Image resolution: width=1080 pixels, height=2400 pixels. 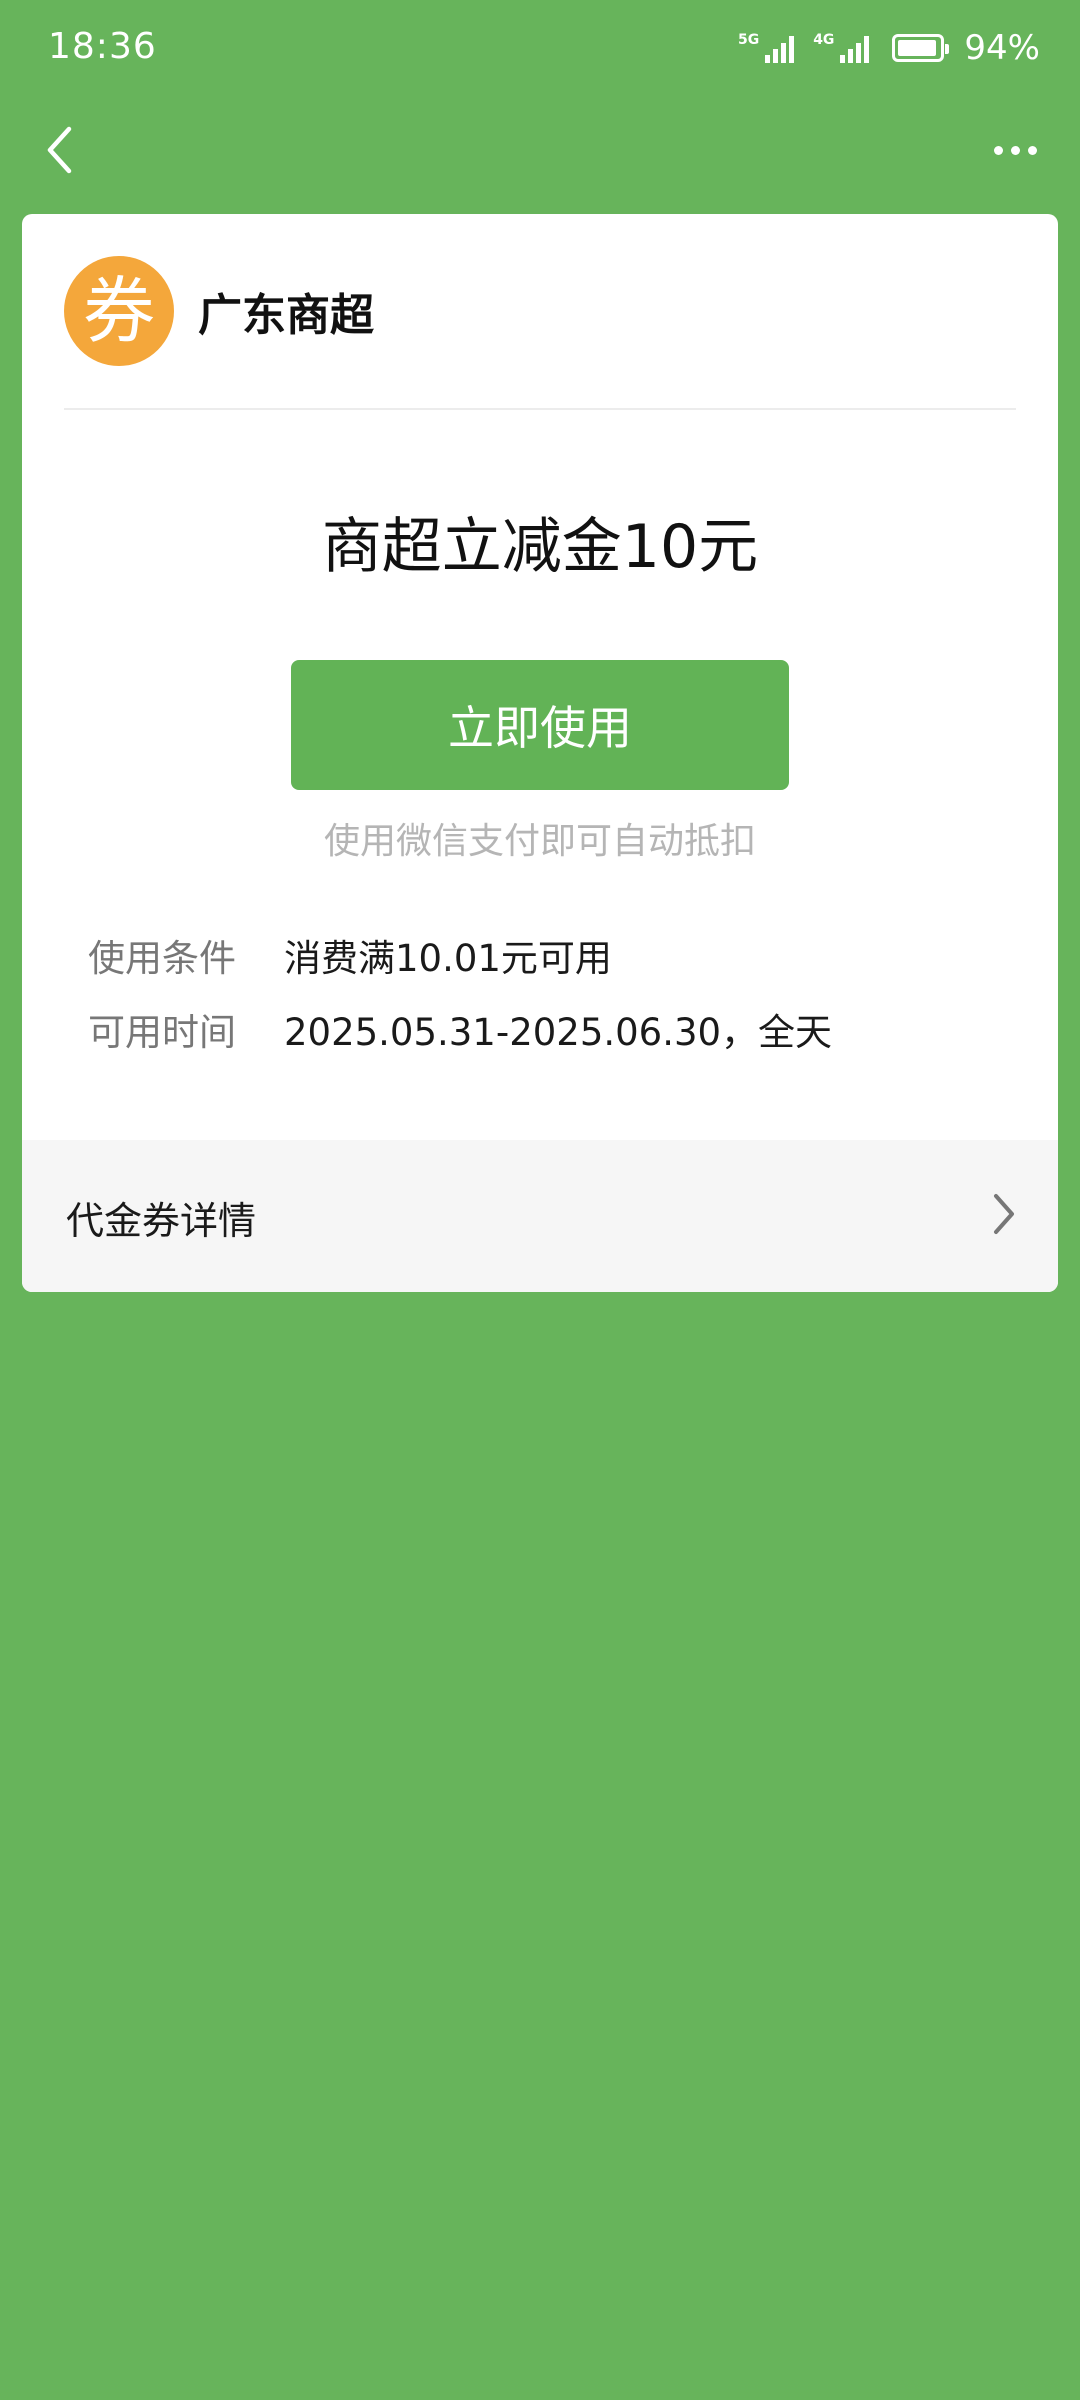 I want to click on more-button, so click(x=1015, y=150).